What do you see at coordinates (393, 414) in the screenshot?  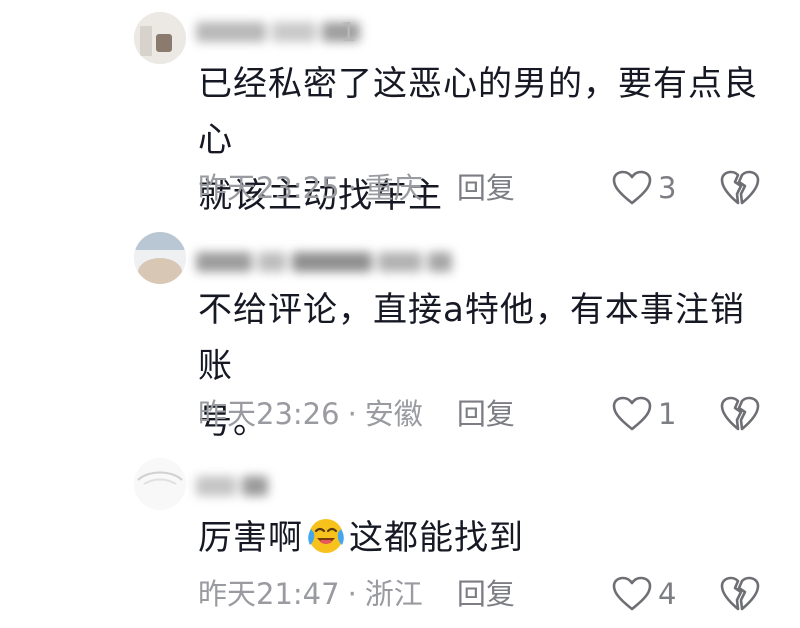 I see `comment-location: 安徽` at bounding box center [393, 414].